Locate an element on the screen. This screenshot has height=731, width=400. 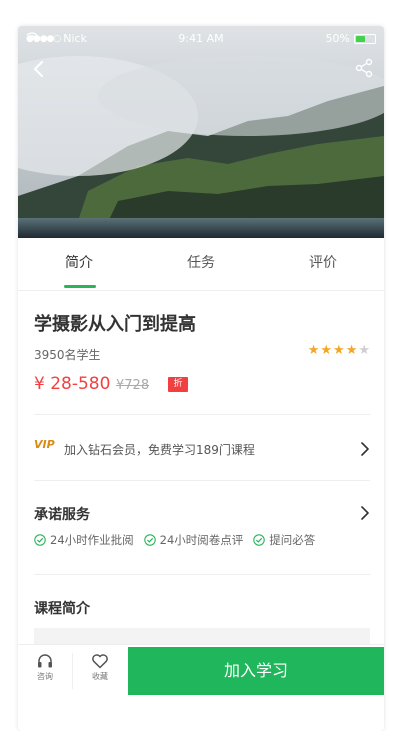
tab-tasks: 任务 is located at coordinates (201, 264).